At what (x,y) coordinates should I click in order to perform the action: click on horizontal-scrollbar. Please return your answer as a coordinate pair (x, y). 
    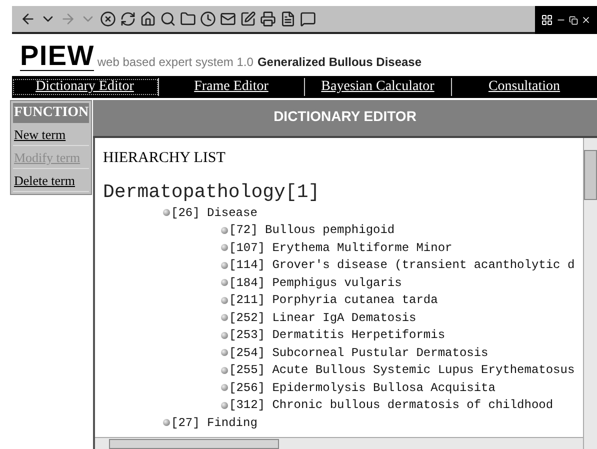
    Looking at the image, I should click on (339, 443).